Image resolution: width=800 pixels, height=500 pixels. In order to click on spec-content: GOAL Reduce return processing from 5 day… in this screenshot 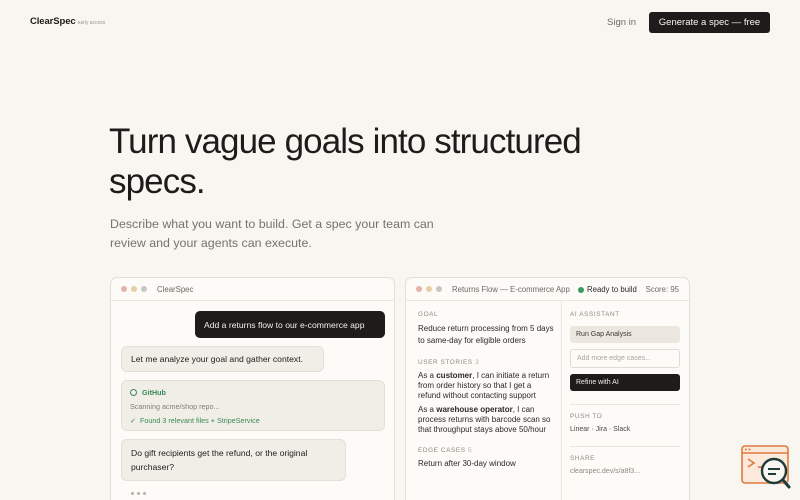, I will do `click(486, 390)`.